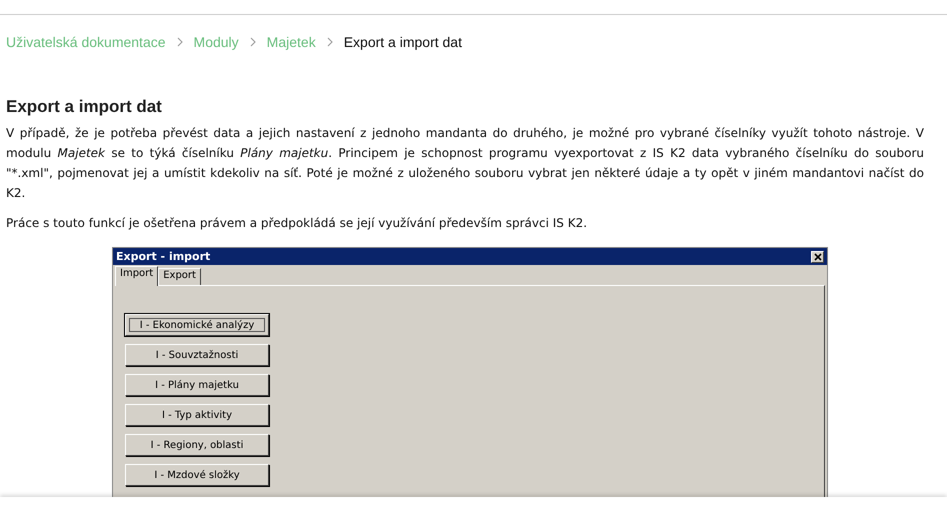  Describe the element at coordinates (197, 355) in the screenshot. I see `import-button: I - Souvztažnosti` at that location.